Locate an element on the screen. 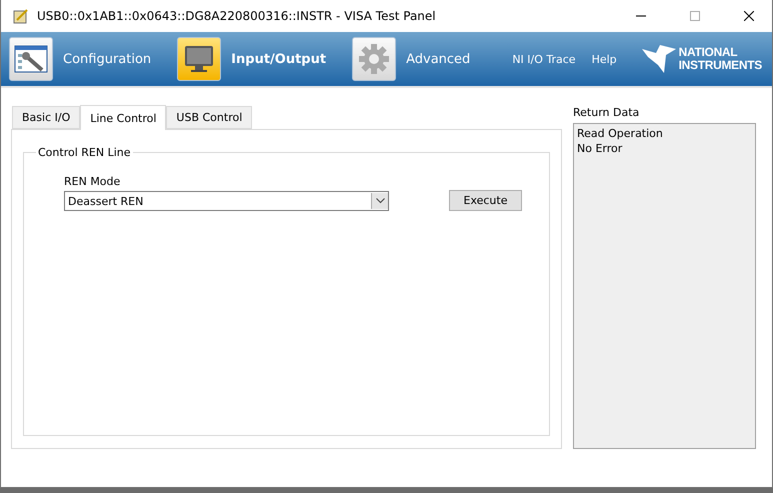  execute-button: Execute is located at coordinates (485, 200).